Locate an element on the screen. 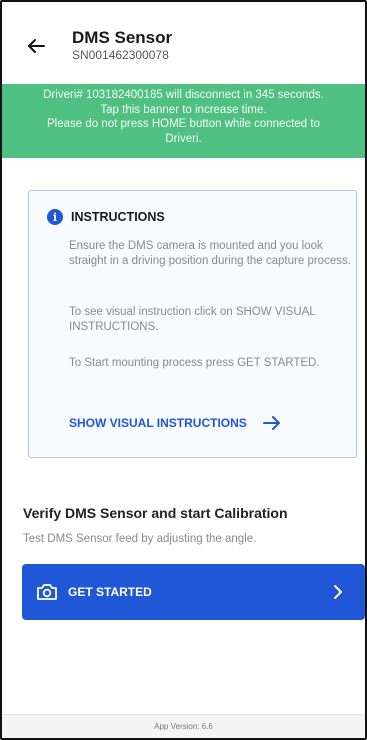 The width and height of the screenshot is (367, 740). info-icon: i is located at coordinates (55, 217).